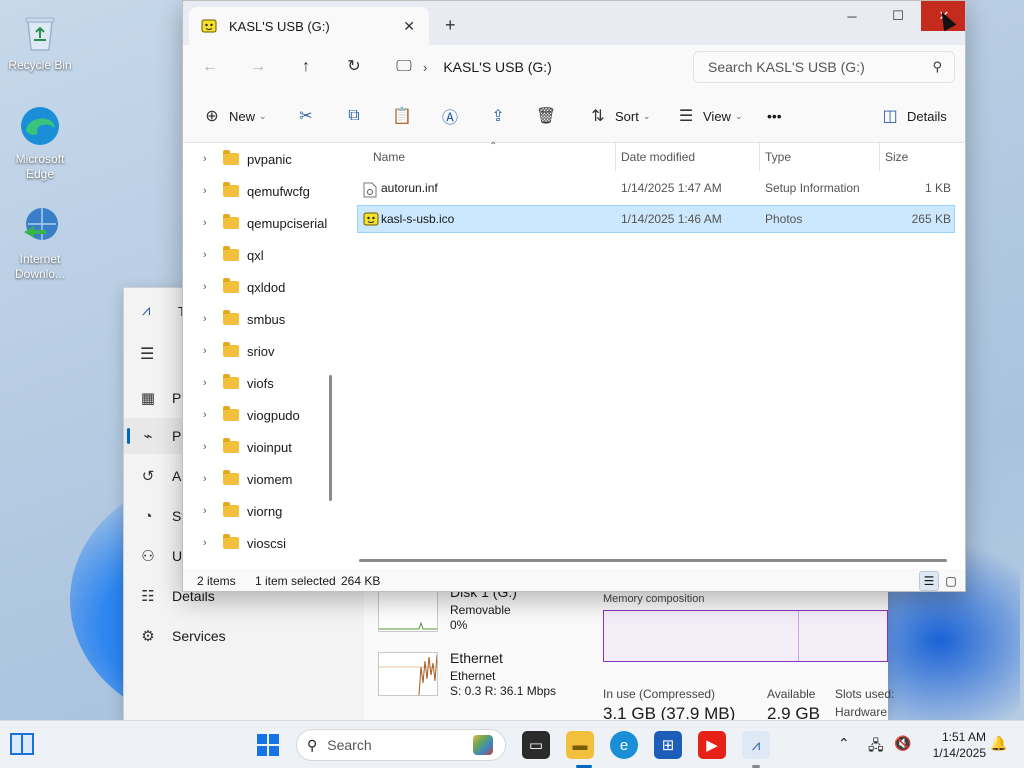 This screenshot has height=768, width=1024. I want to click on minimize-button: ─, so click(852, 16).